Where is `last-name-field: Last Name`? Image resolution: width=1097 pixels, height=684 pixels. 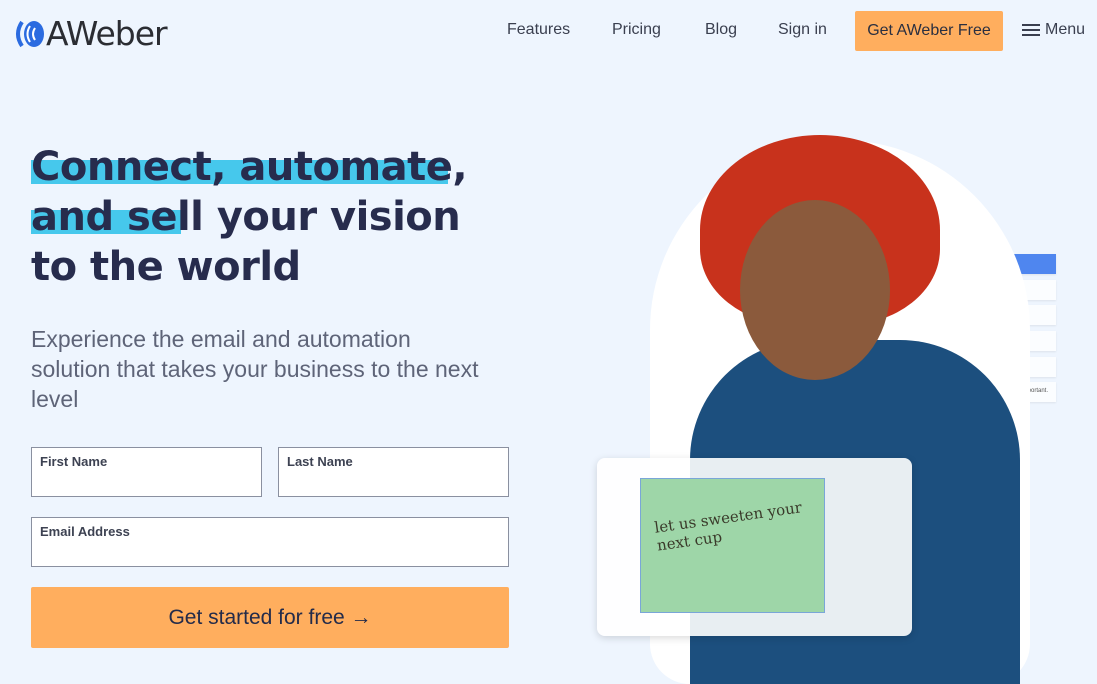 last-name-field: Last Name is located at coordinates (393, 472).